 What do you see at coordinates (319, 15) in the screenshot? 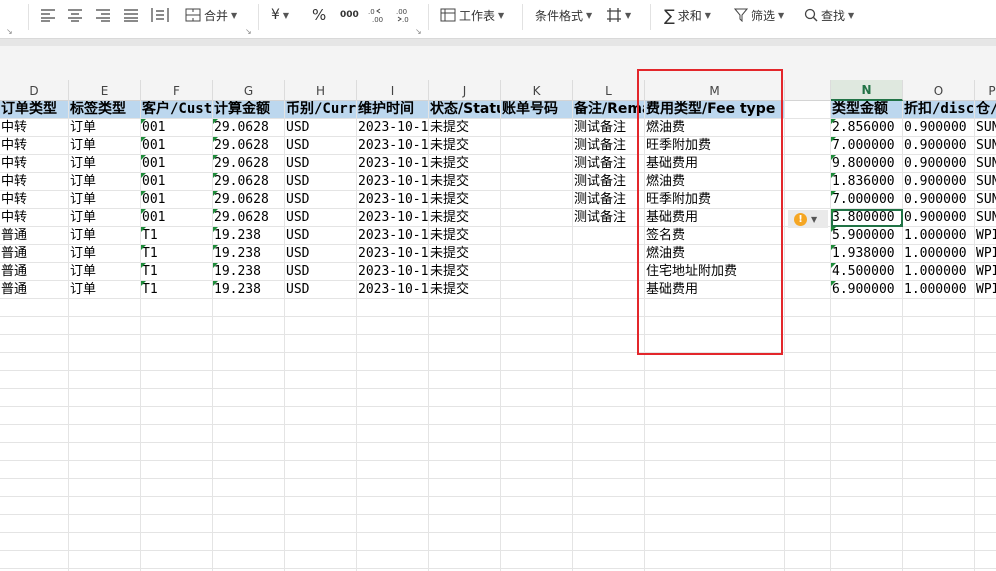
I see `percent-format-button: %` at bounding box center [319, 15].